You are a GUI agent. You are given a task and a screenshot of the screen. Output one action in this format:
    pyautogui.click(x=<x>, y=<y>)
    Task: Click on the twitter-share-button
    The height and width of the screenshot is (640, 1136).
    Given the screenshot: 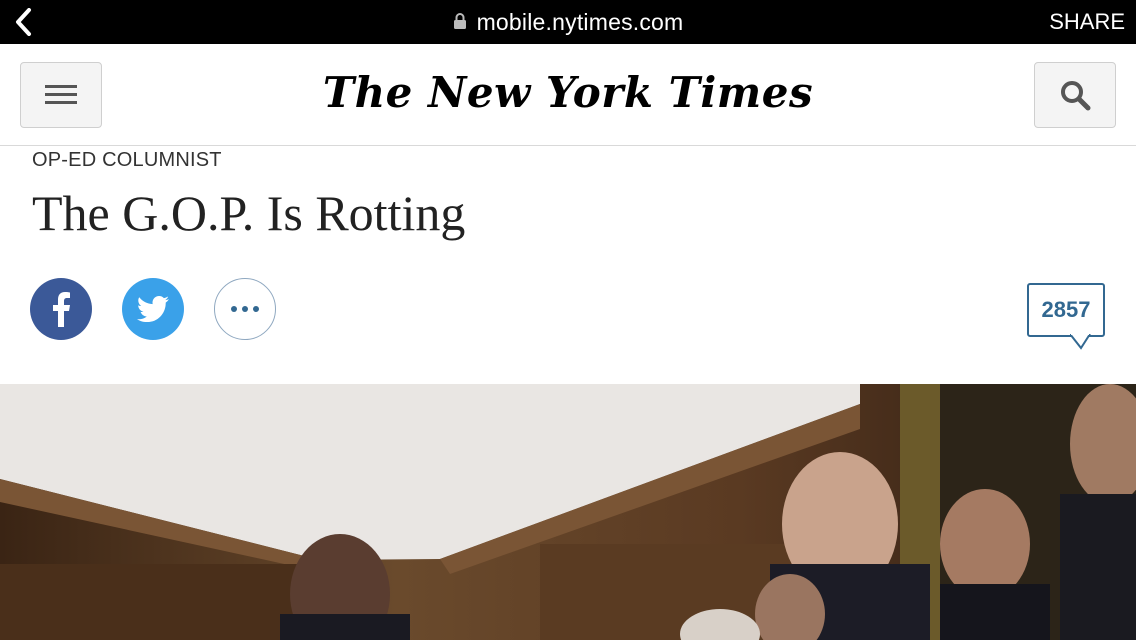 What is the action you would take?
    pyautogui.click(x=153, y=309)
    